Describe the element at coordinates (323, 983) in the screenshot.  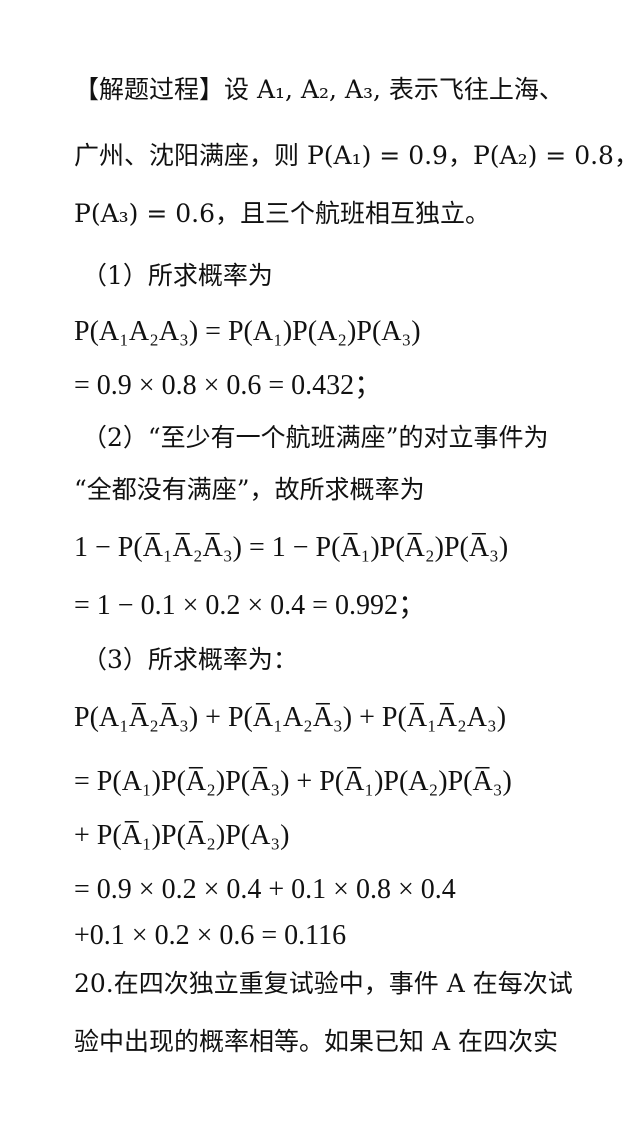
I see `problem-20-line-1: 20.在四次独立重复试验中，事件 A 在每次试` at that location.